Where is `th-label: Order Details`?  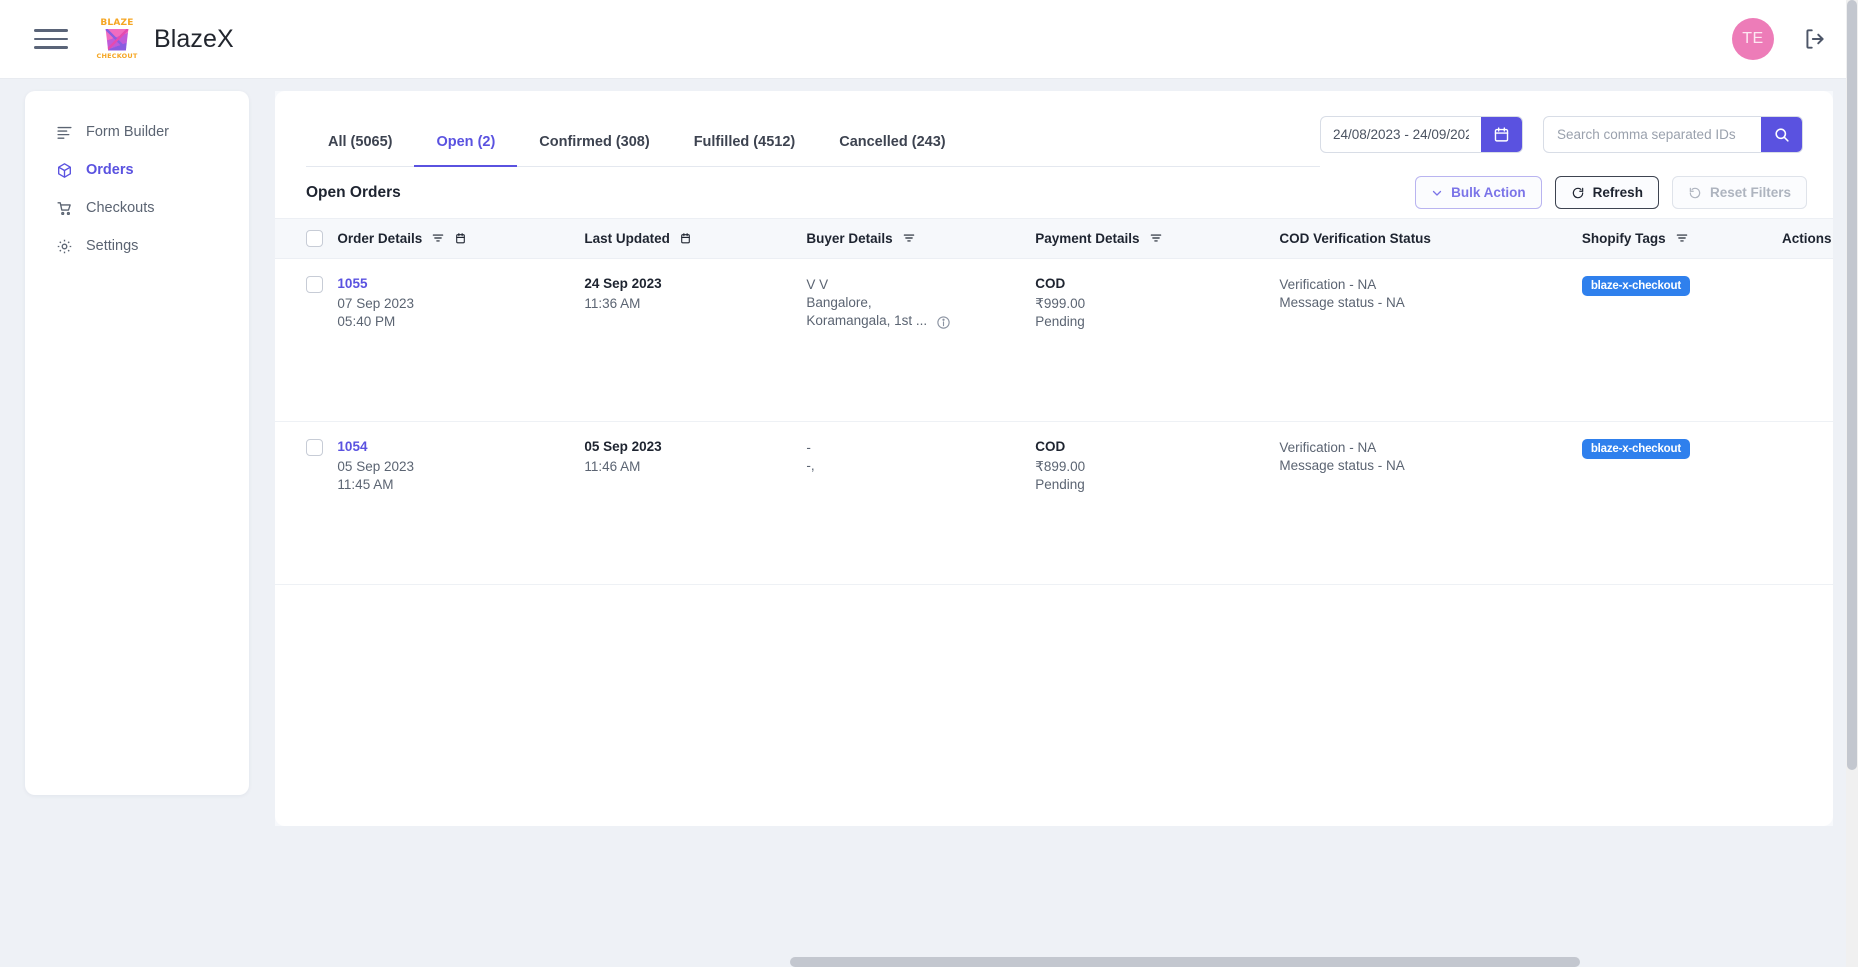
th-label: Order Details is located at coordinates (380, 238).